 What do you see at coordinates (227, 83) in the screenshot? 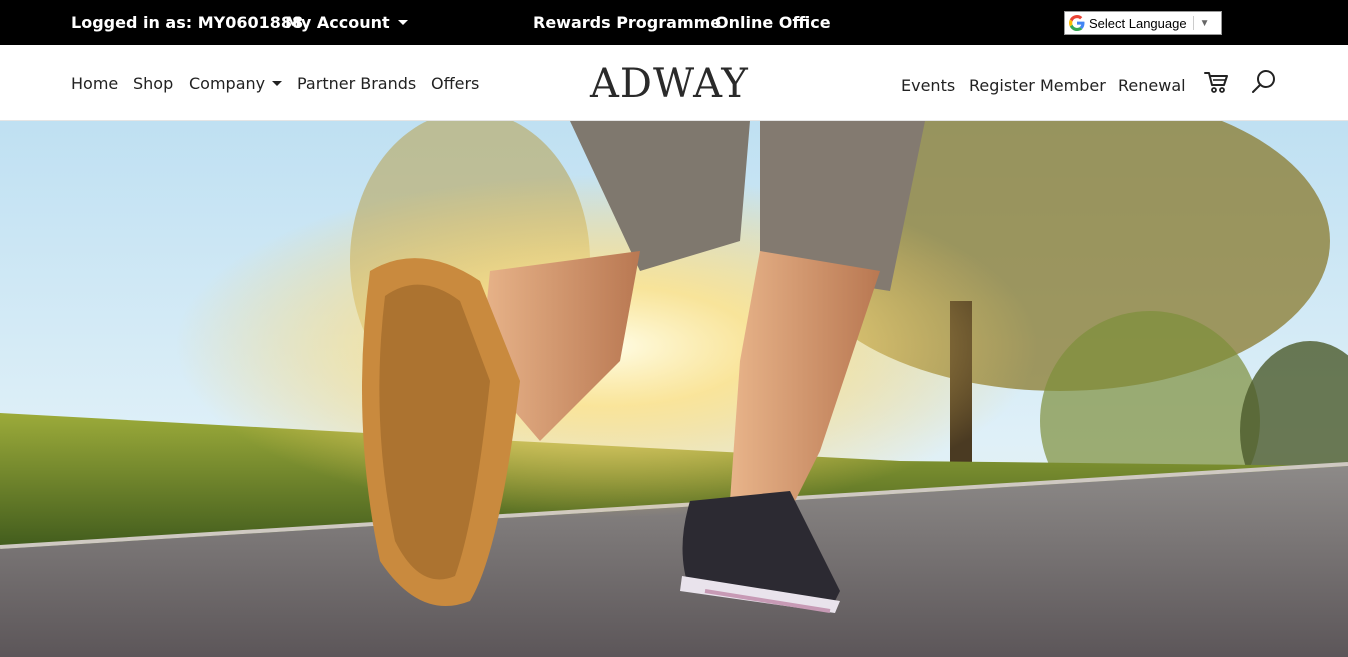
I see `nav-company-label: Company` at bounding box center [227, 83].